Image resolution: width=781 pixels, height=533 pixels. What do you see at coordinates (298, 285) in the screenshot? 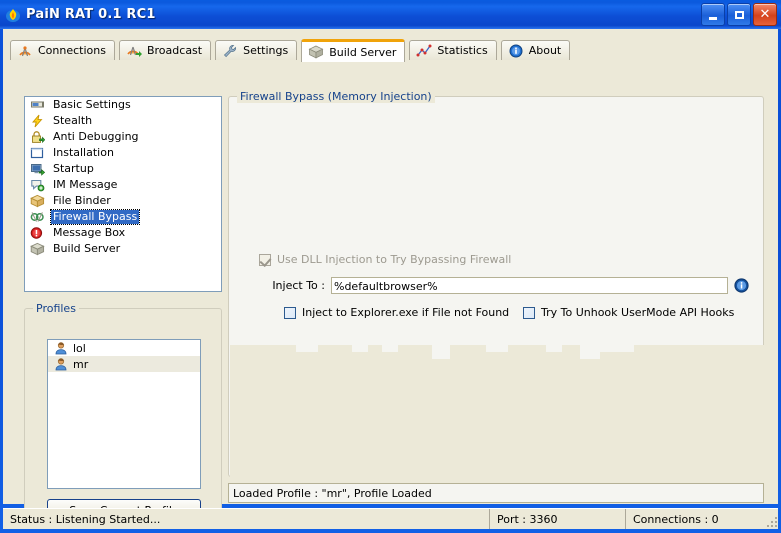
I see `inject-to-label: Inject To :` at bounding box center [298, 285].